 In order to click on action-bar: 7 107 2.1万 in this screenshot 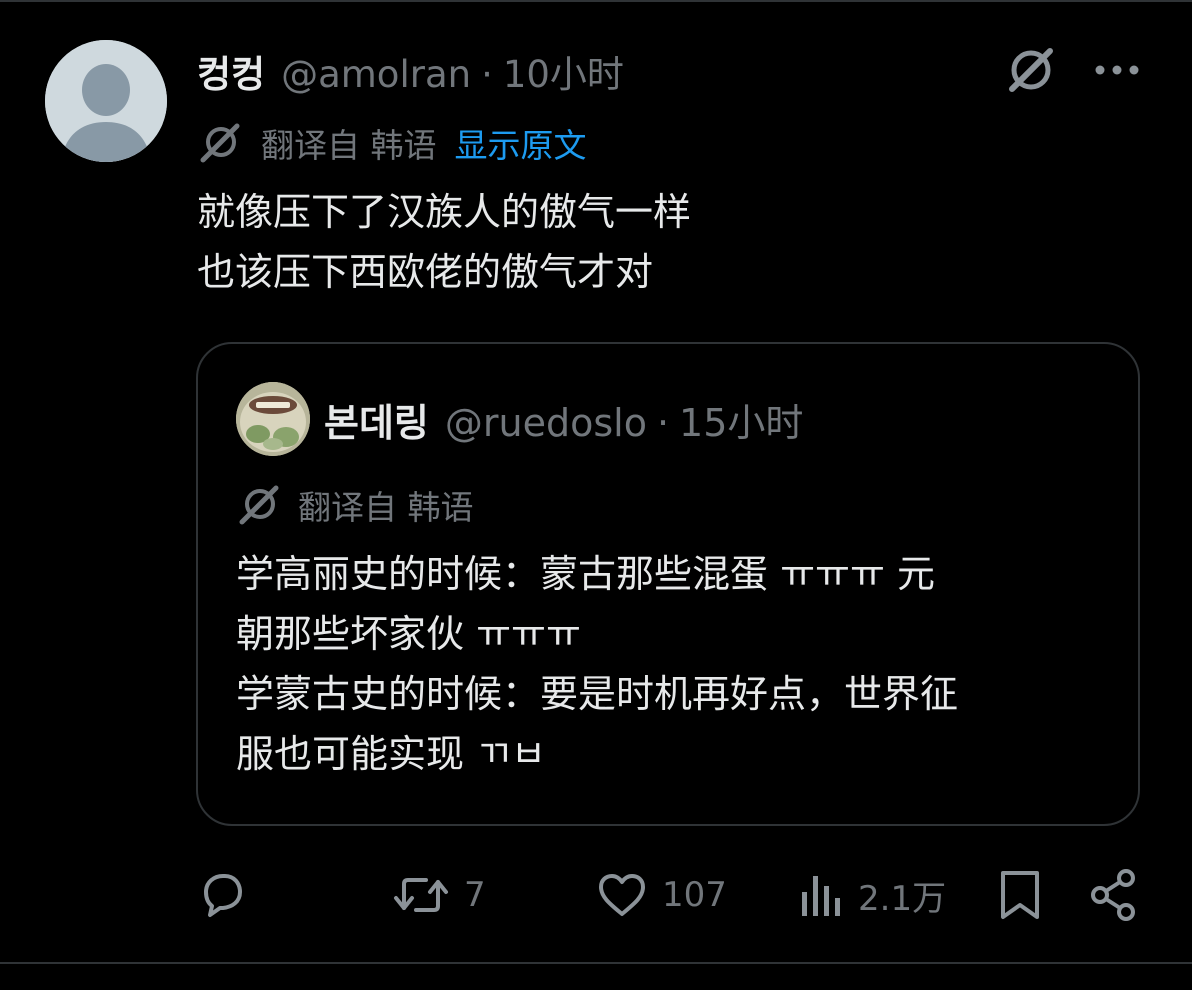, I will do `click(596, 895)`.